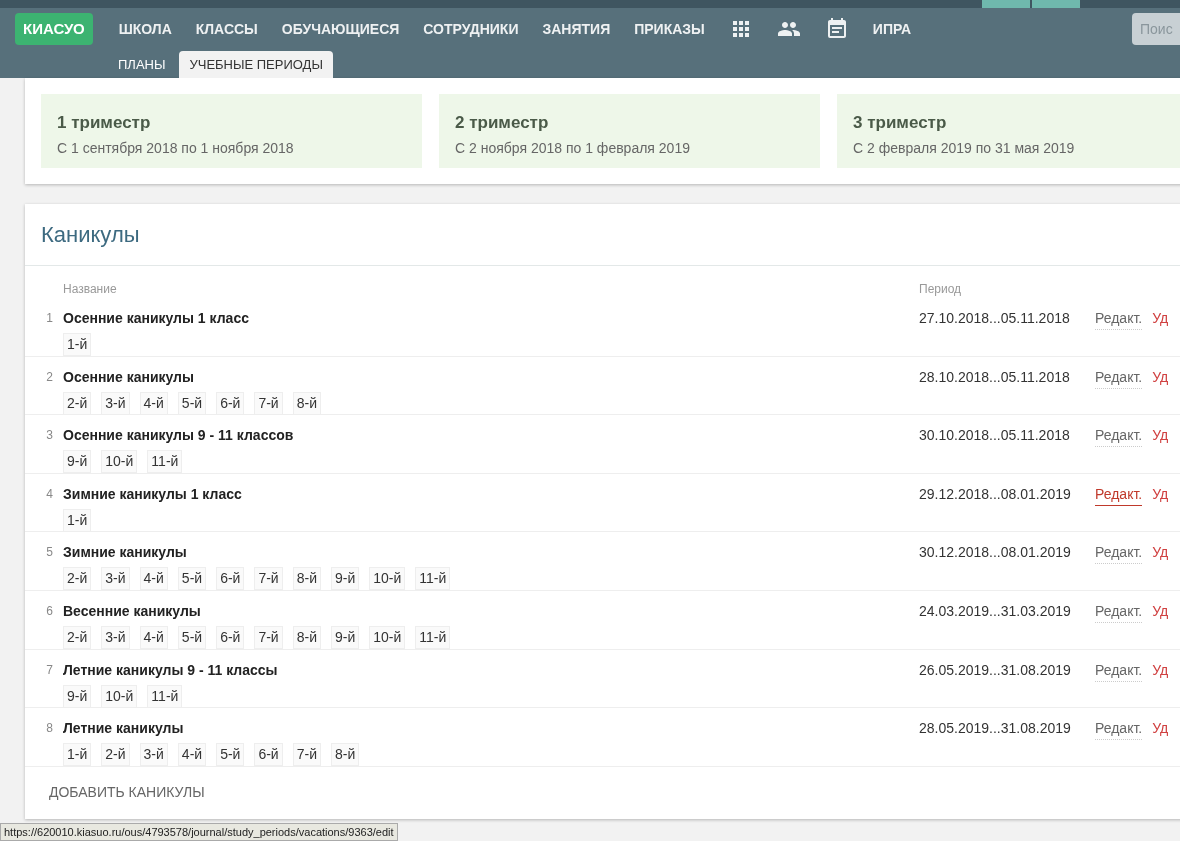  Describe the element at coordinates (49, 436) in the screenshot. I see `row-number: 3` at that location.